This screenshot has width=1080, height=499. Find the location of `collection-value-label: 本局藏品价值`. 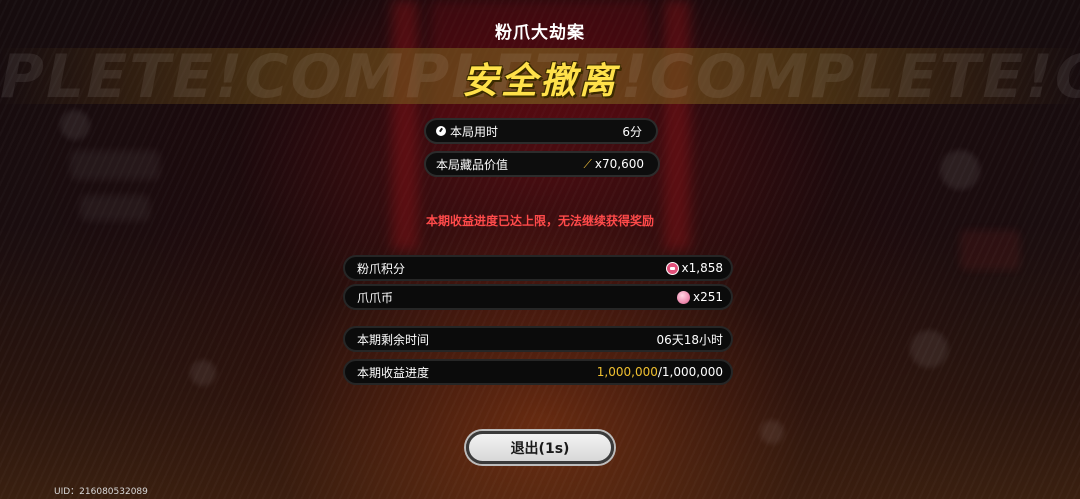

collection-value-label: 本局藏品价值 is located at coordinates (472, 164).